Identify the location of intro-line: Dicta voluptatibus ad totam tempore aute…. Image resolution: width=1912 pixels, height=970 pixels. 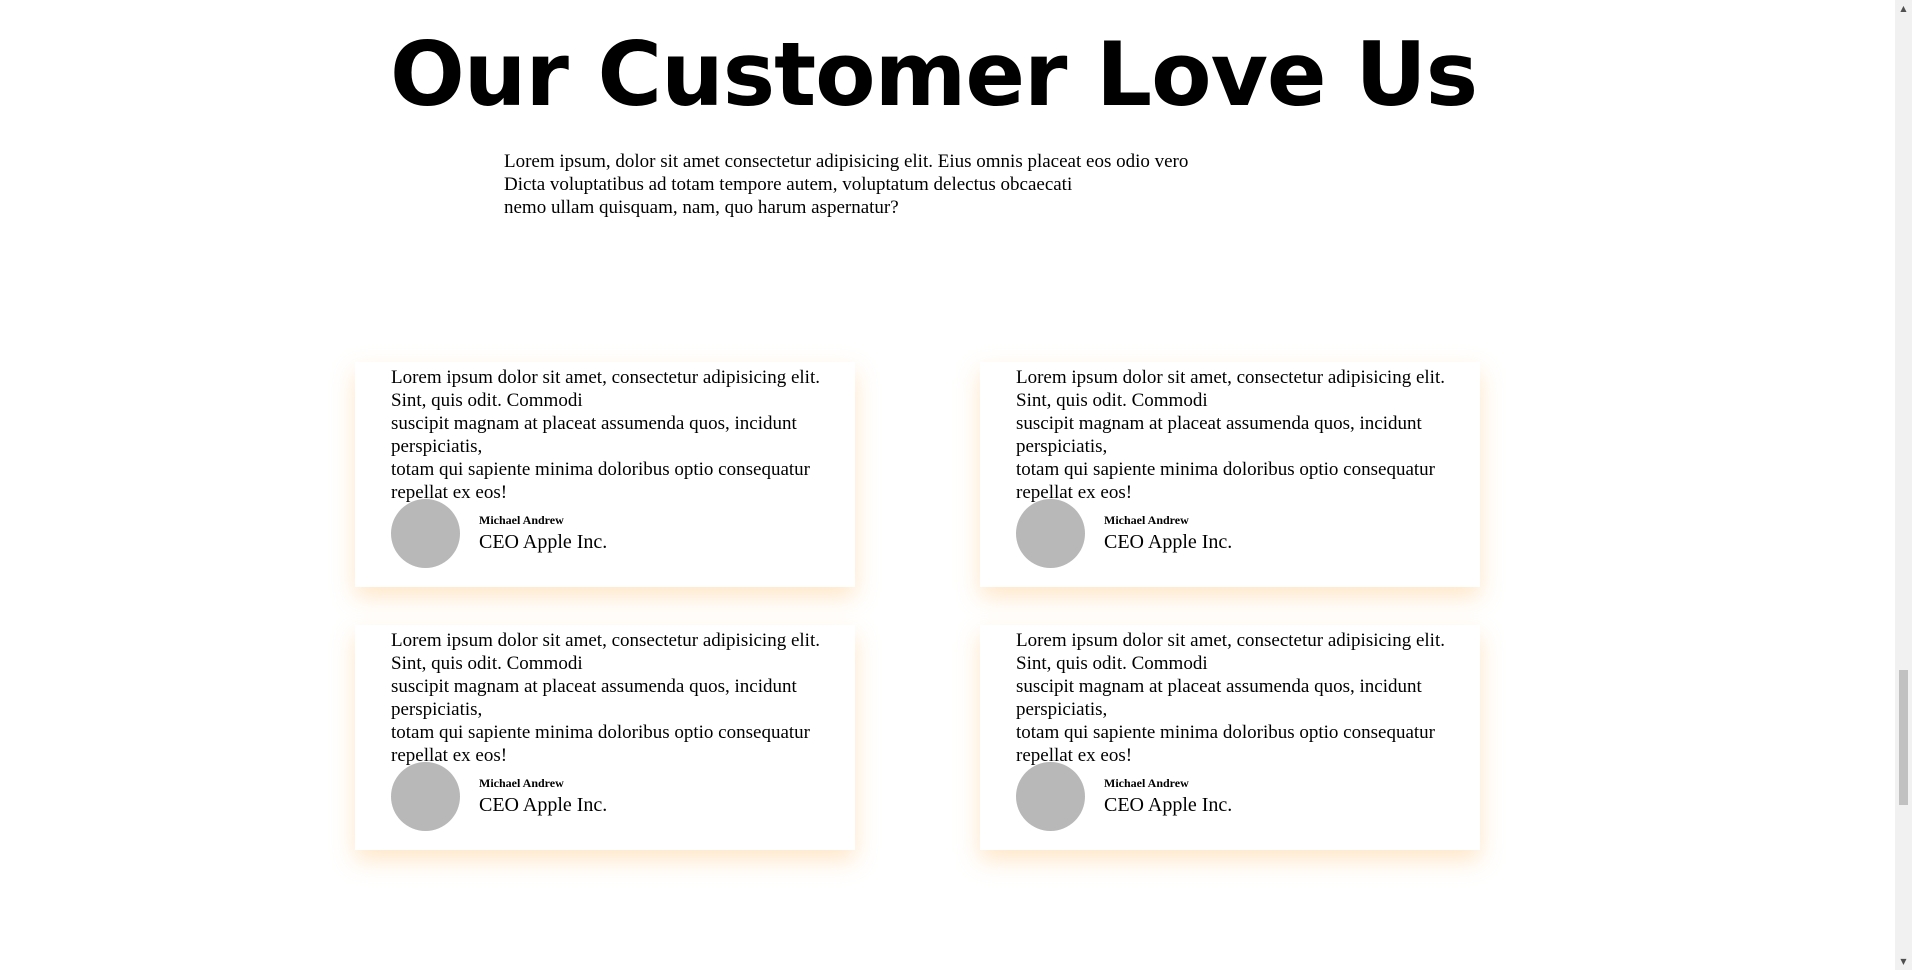
(788, 184).